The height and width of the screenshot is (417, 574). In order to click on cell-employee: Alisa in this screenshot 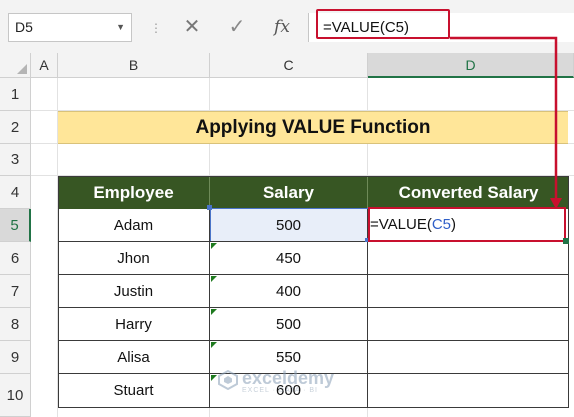, I will do `click(134, 357)`.